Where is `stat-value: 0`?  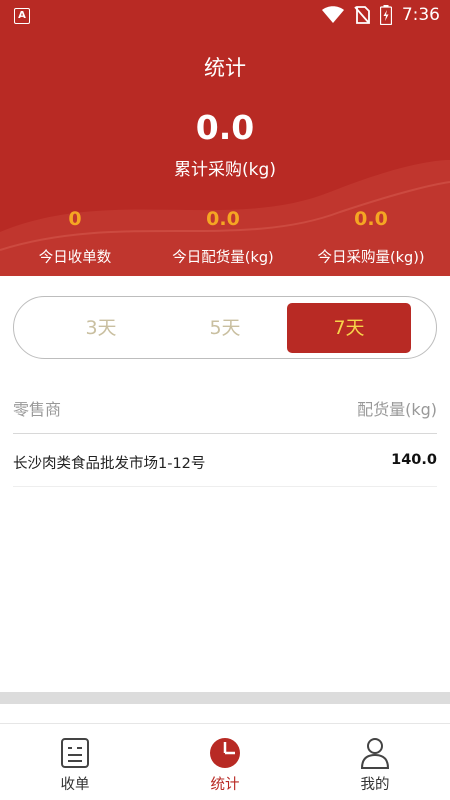
stat-value: 0 is located at coordinates (75, 219).